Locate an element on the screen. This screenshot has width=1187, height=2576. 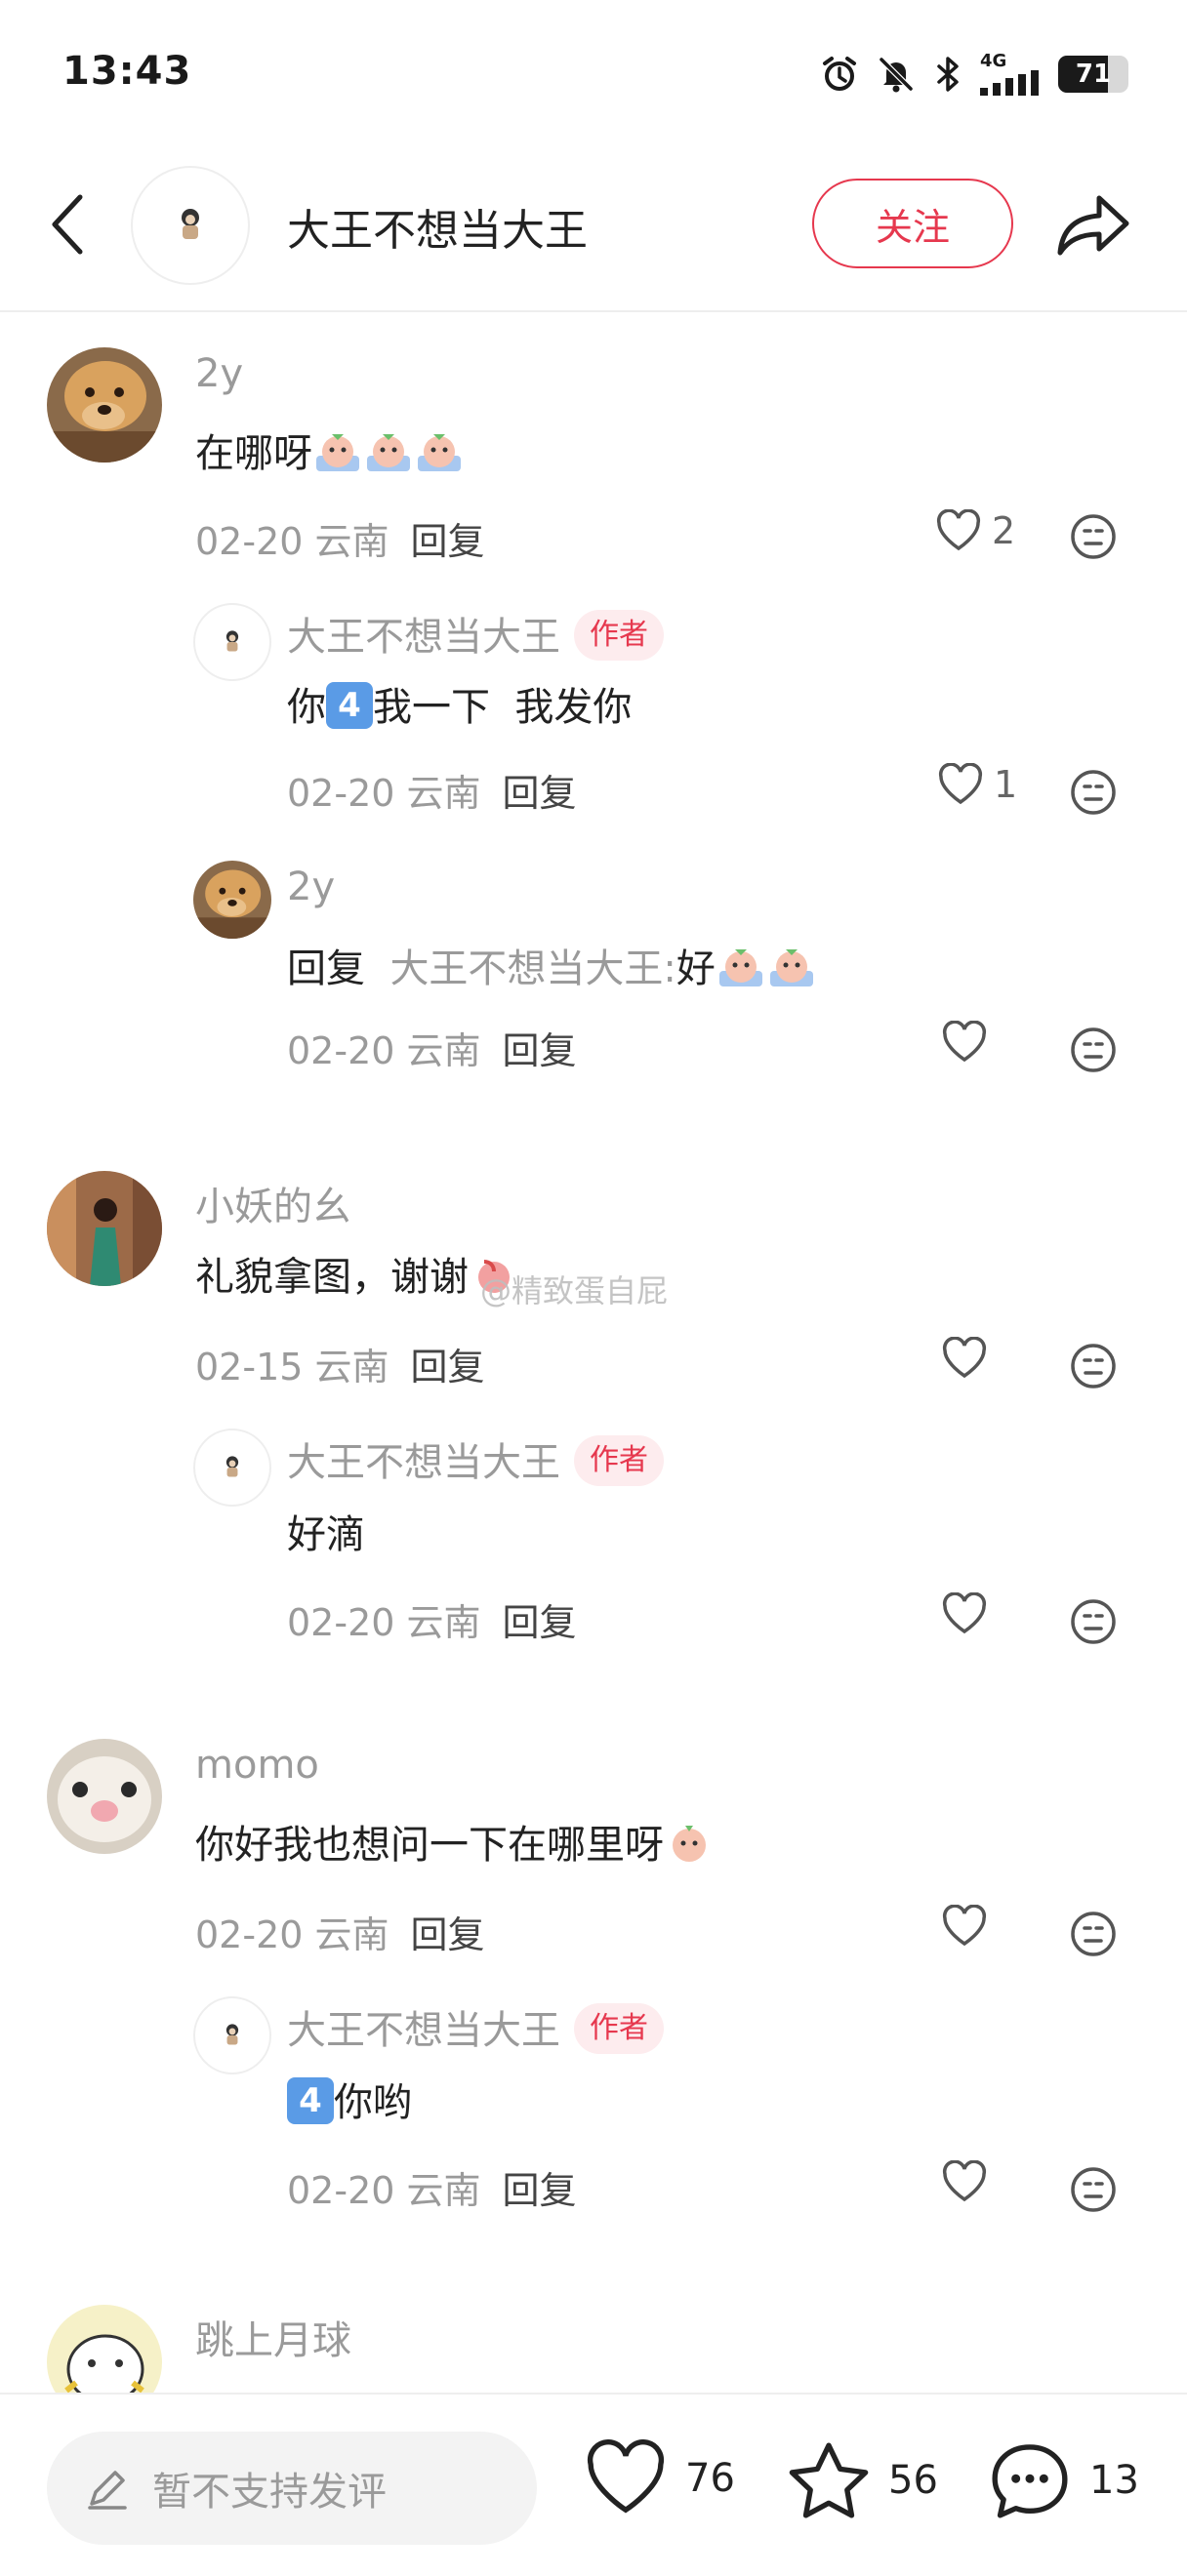
comment-input: 暂不支持发评 is located at coordinates (292, 2488).